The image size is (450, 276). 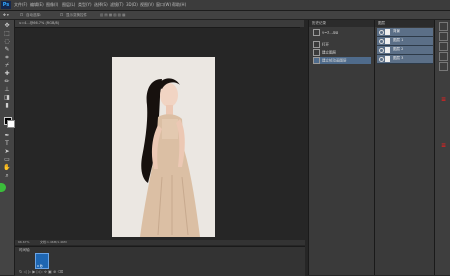 What do you see at coordinates (405, 41) in the screenshot?
I see `layer-row: 图层 1` at bounding box center [405, 41].